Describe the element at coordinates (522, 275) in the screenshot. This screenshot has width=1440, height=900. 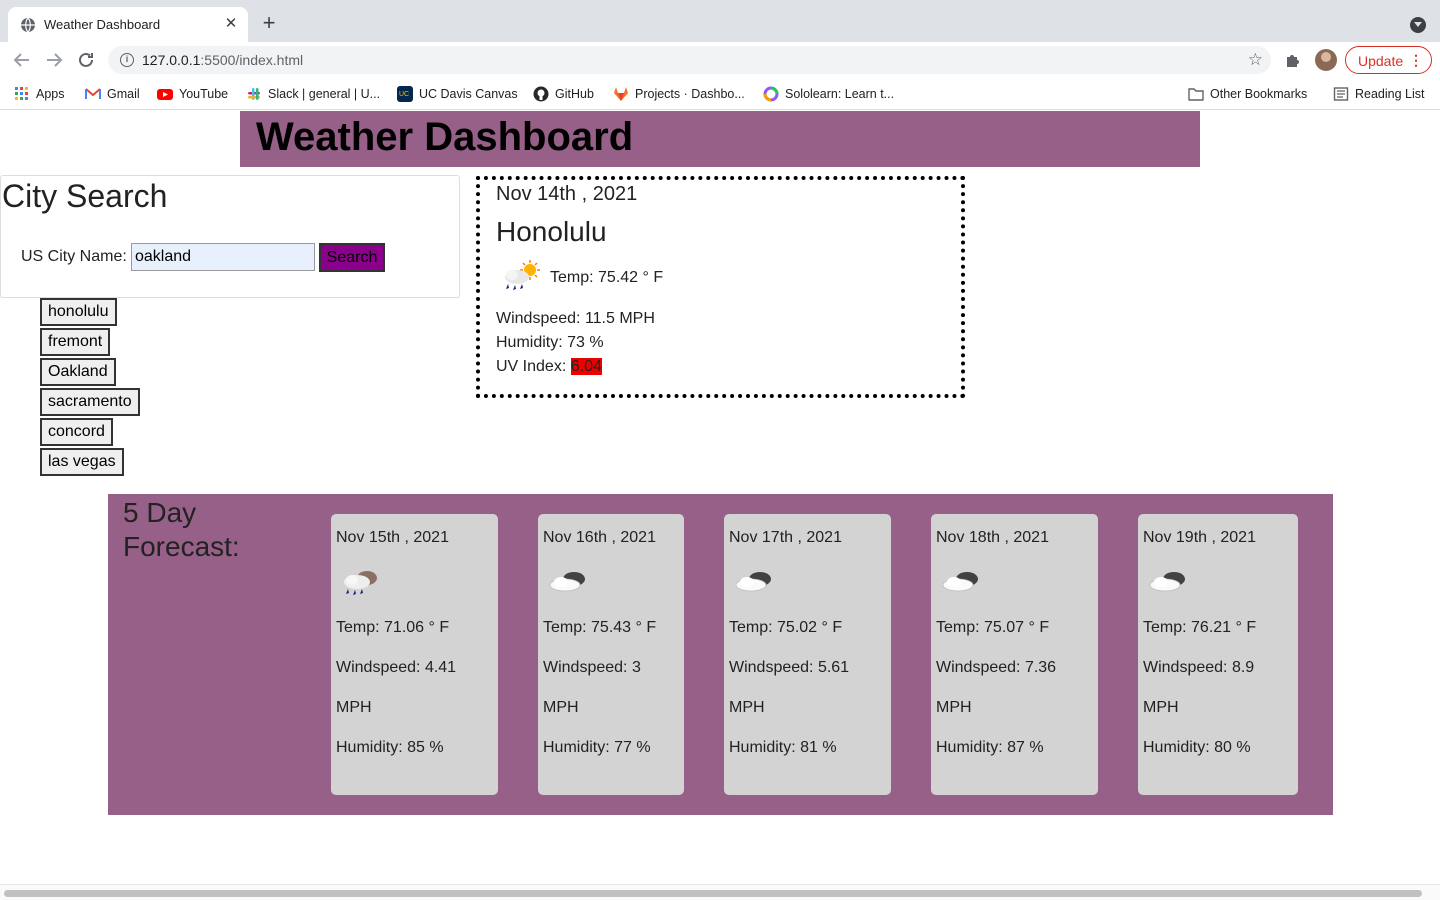
I see `rain-sun-icon` at that location.